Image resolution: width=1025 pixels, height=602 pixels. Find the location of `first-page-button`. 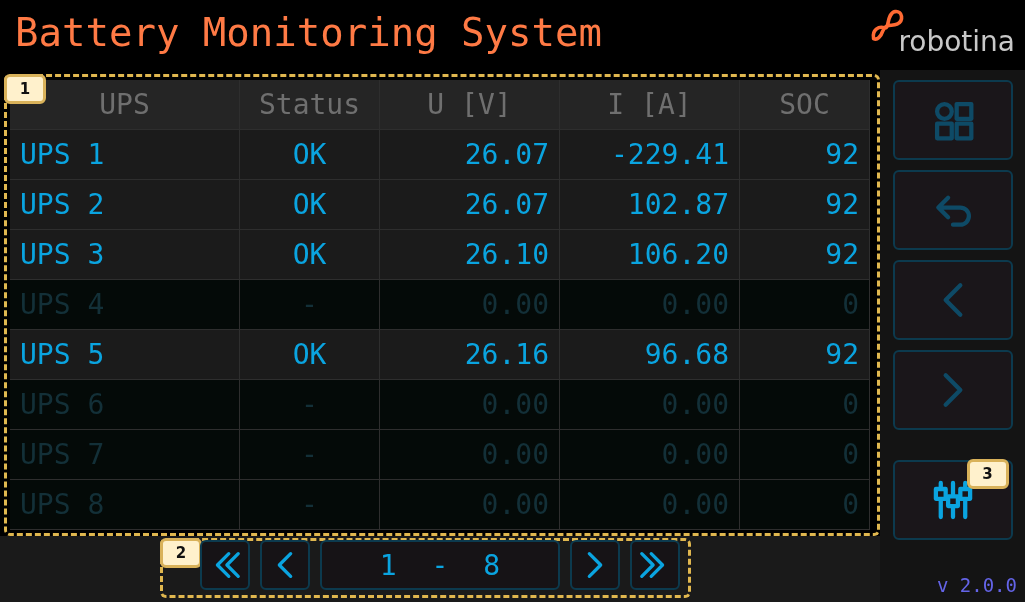

first-page-button is located at coordinates (225, 565).